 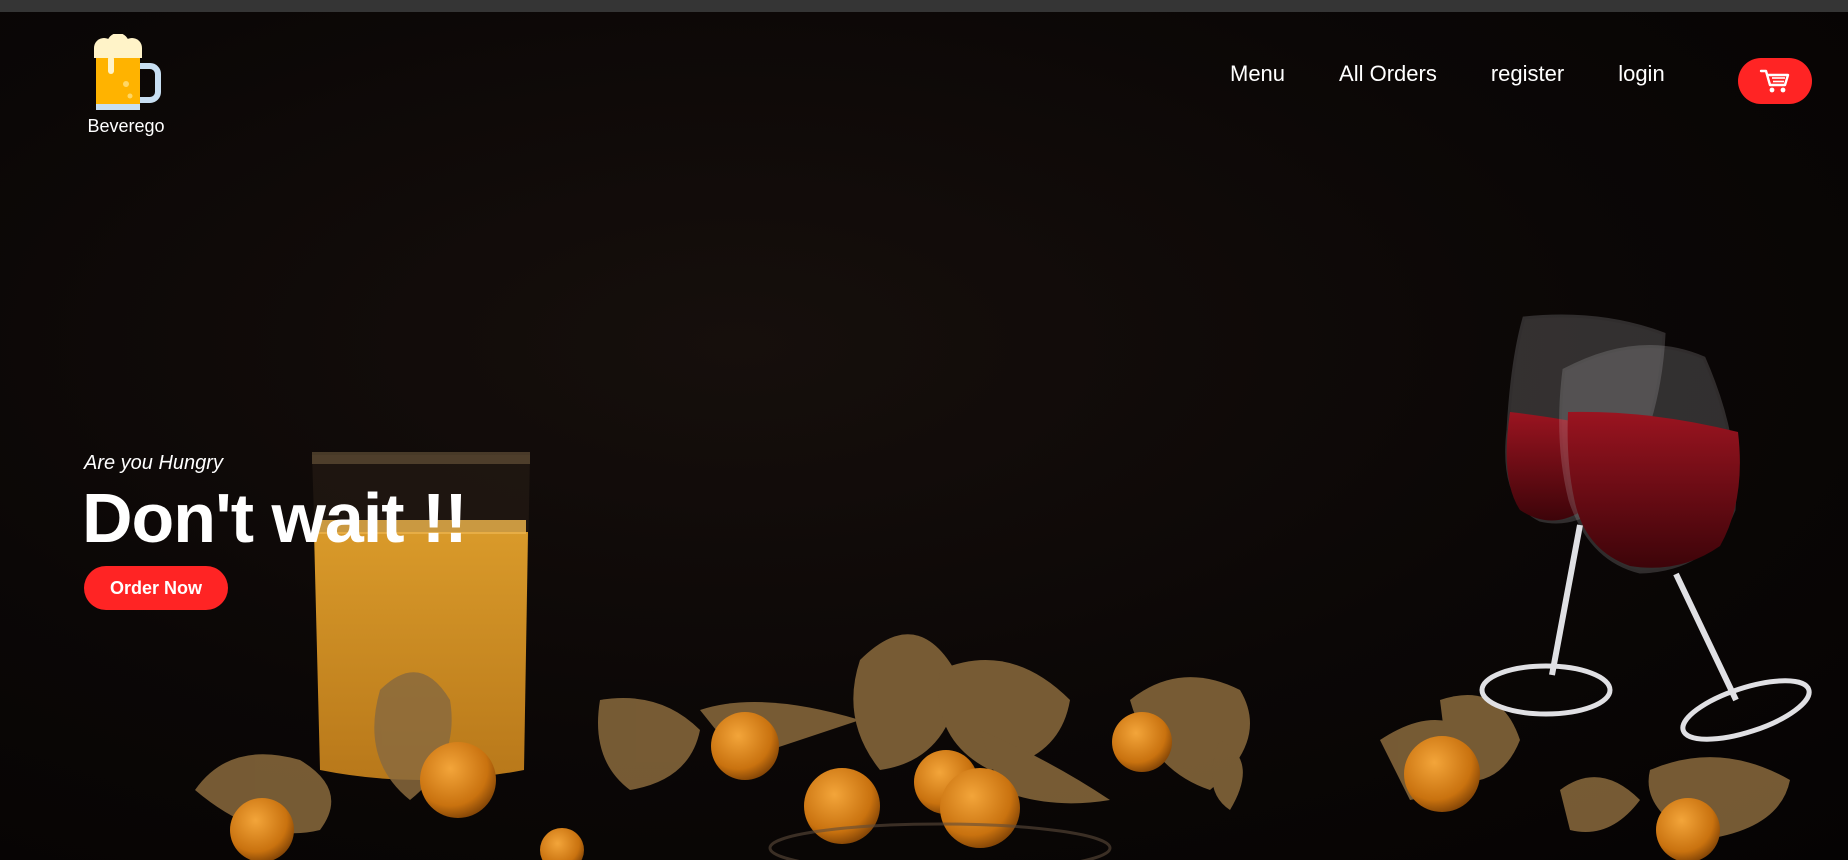 I want to click on nav-item-register: register, so click(x=1527, y=74).